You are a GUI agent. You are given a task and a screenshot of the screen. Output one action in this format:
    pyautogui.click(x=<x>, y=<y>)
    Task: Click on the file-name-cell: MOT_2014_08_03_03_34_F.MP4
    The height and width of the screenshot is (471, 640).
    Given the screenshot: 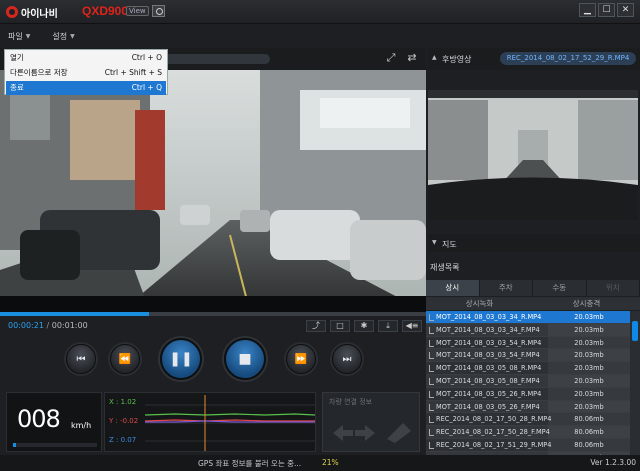 What is the action you would take?
    pyautogui.click(x=487, y=329)
    